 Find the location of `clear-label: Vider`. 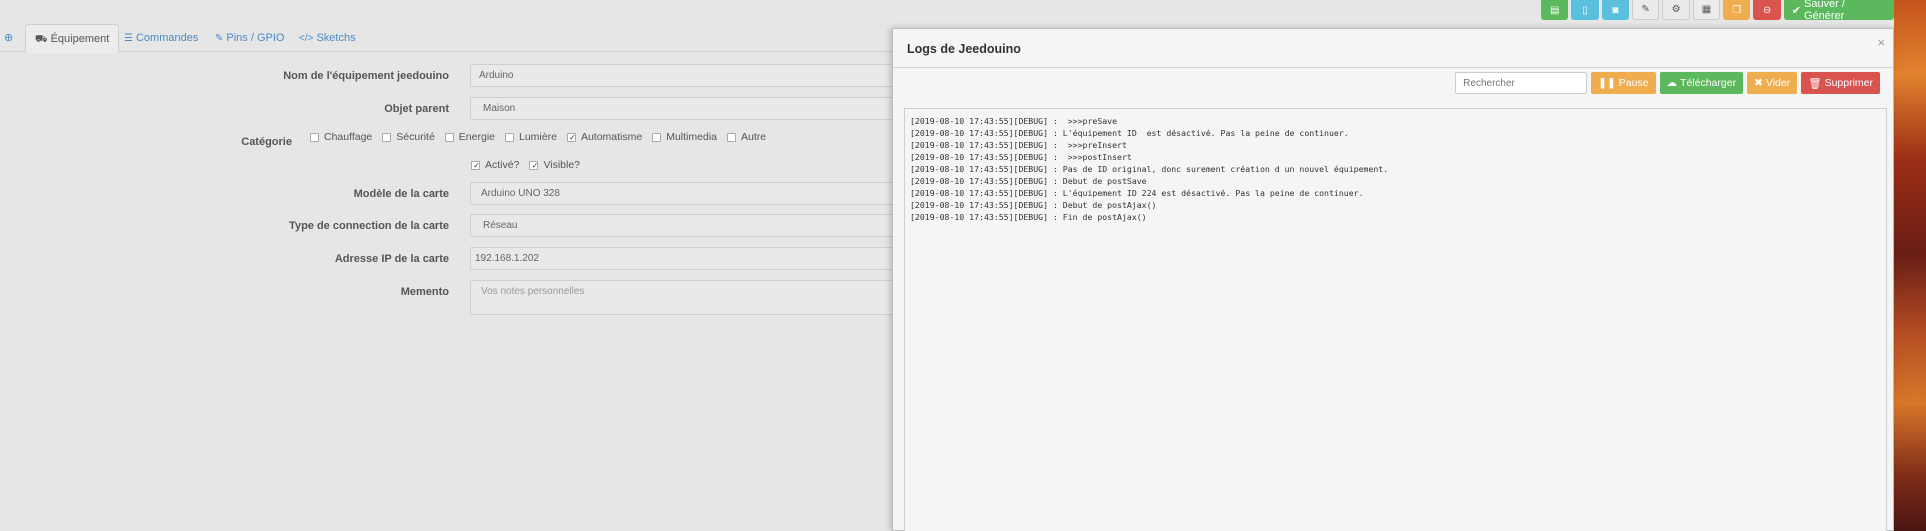

clear-label: Vider is located at coordinates (1778, 83).